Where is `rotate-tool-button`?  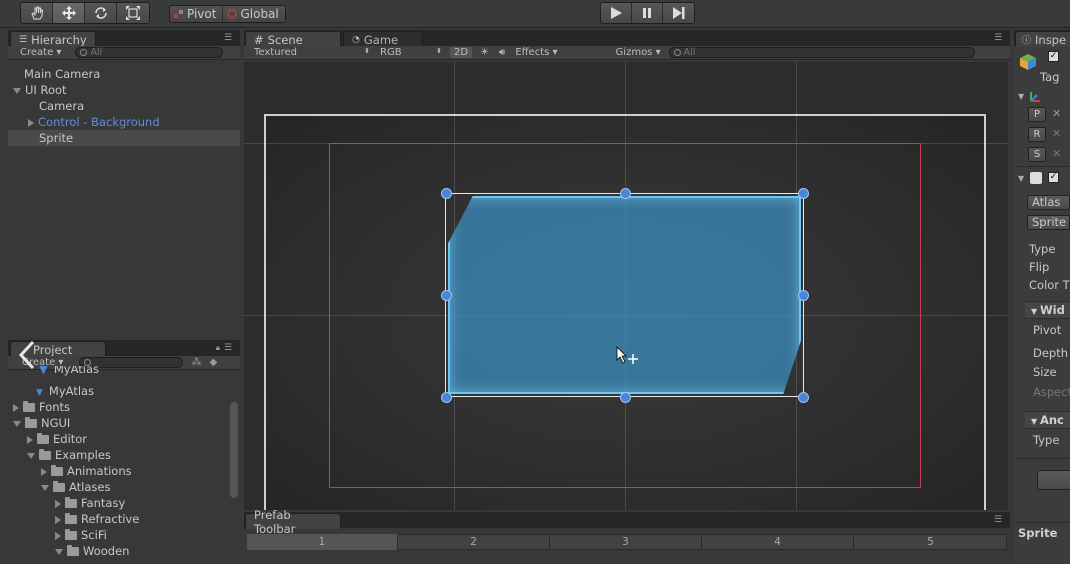 rotate-tool-button is located at coordinates (101, 13).